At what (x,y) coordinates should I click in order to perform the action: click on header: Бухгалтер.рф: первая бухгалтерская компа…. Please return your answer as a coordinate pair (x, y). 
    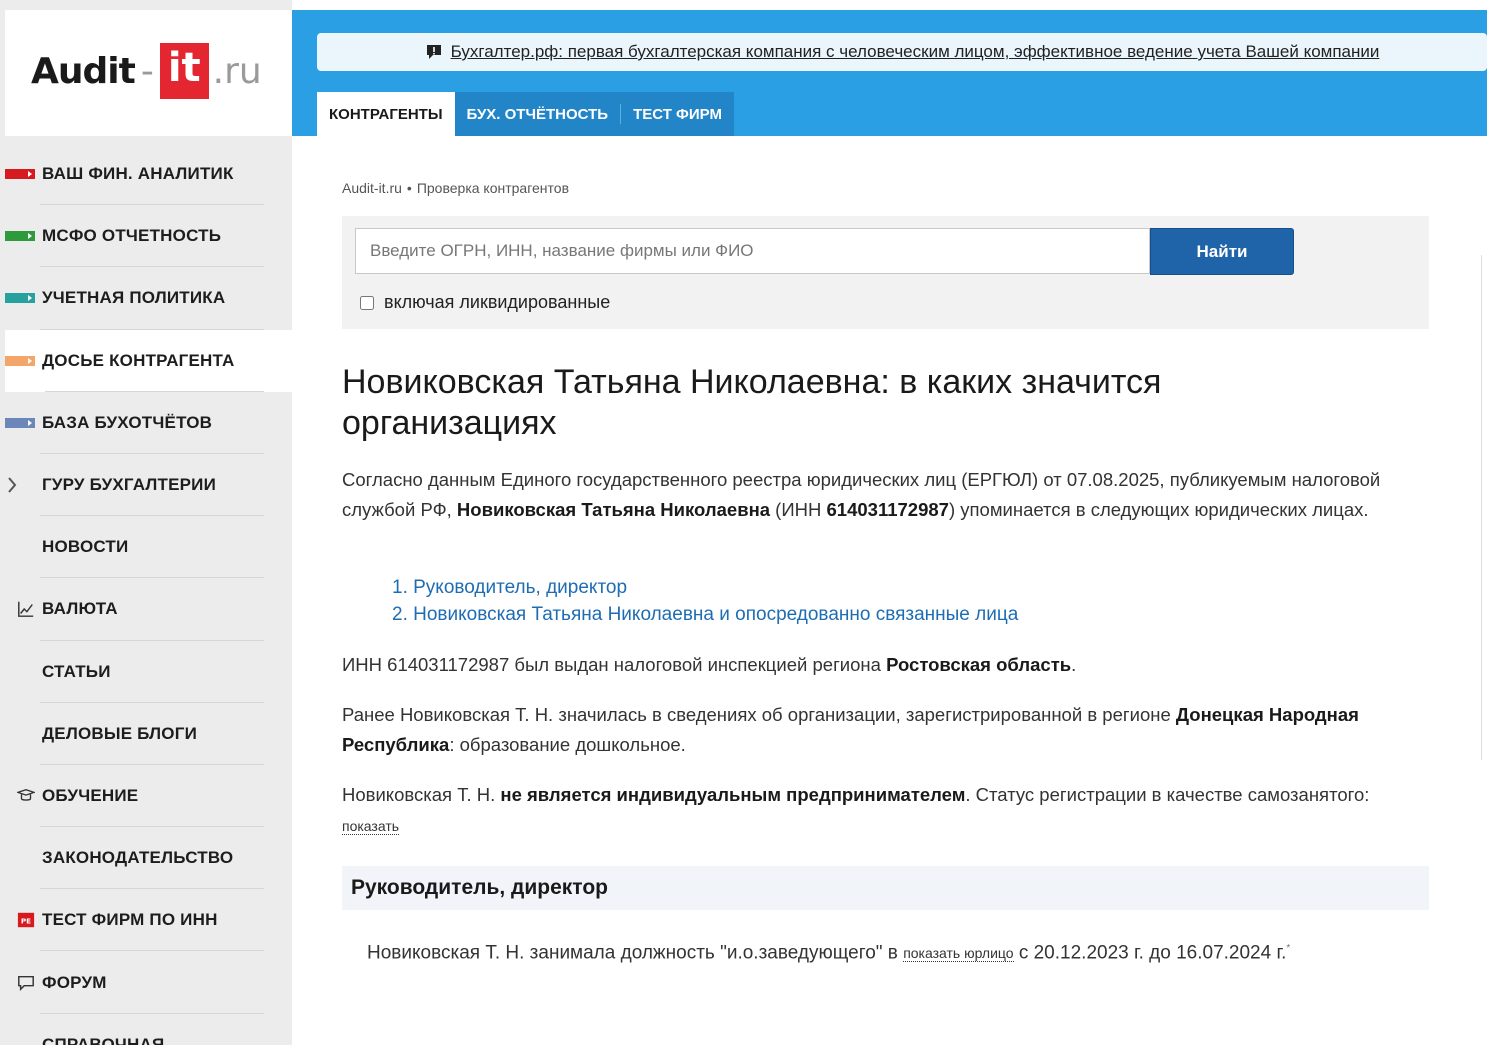
    Looking at the image, I should click on (889, 73).